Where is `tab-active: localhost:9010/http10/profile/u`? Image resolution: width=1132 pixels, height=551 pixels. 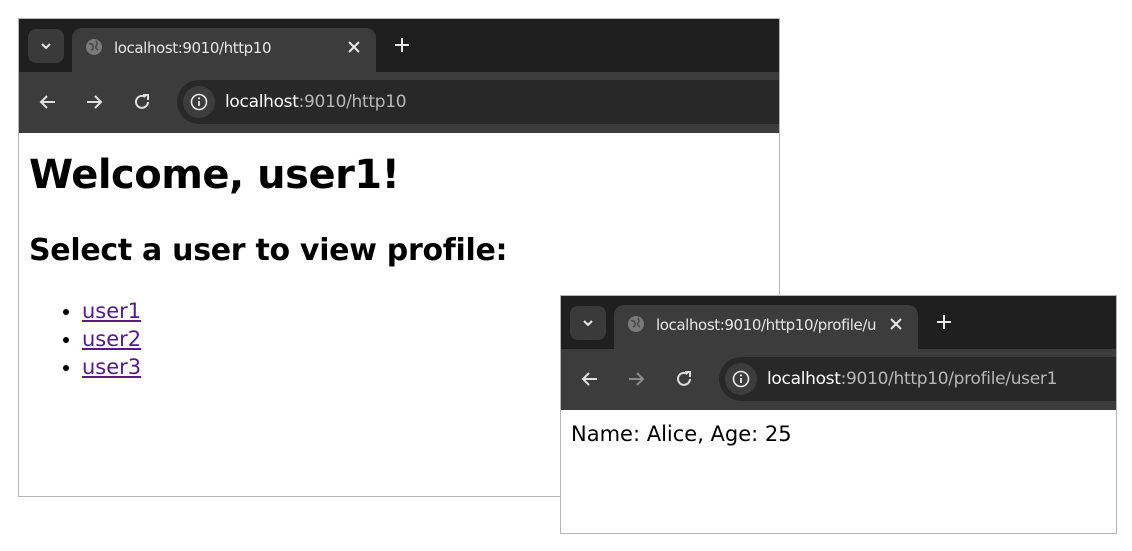 tab-active: localhost:9010/http10/profile/u is located at coordinates (766, 327).